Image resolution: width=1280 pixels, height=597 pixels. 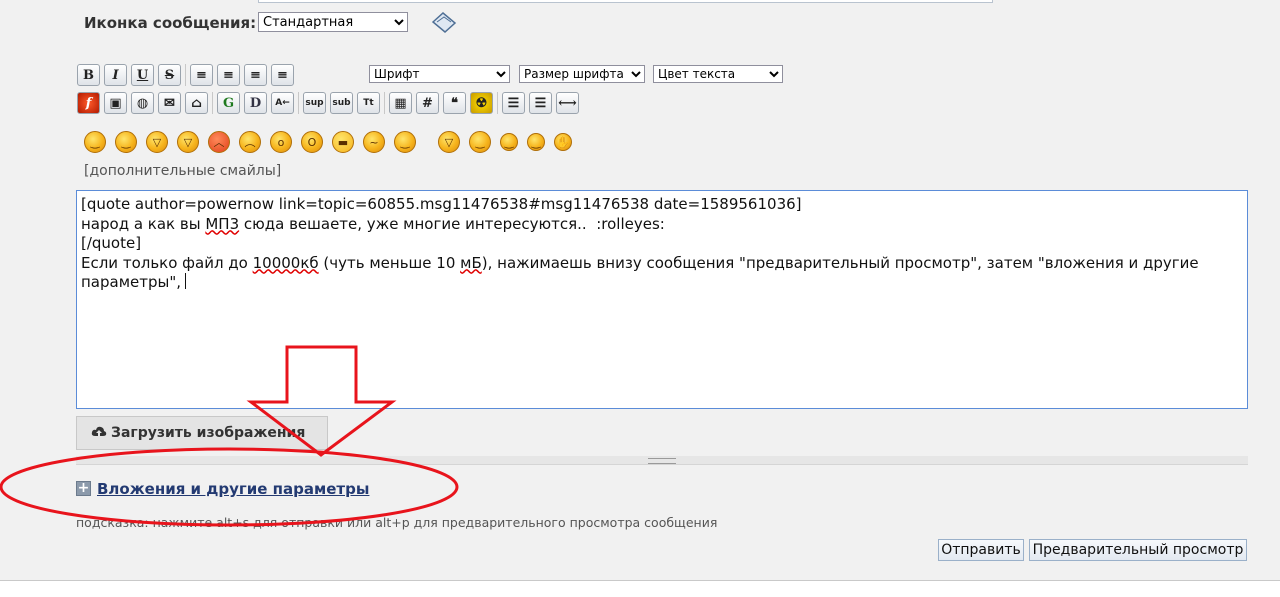 I want to click on smiley-bar: ‿ ‿ ▽ ▽ ︿ ︵ o O ▬ ~ ‿ ▽ ‿ ‿ ‿ ✋, so click(x=328, y=142).